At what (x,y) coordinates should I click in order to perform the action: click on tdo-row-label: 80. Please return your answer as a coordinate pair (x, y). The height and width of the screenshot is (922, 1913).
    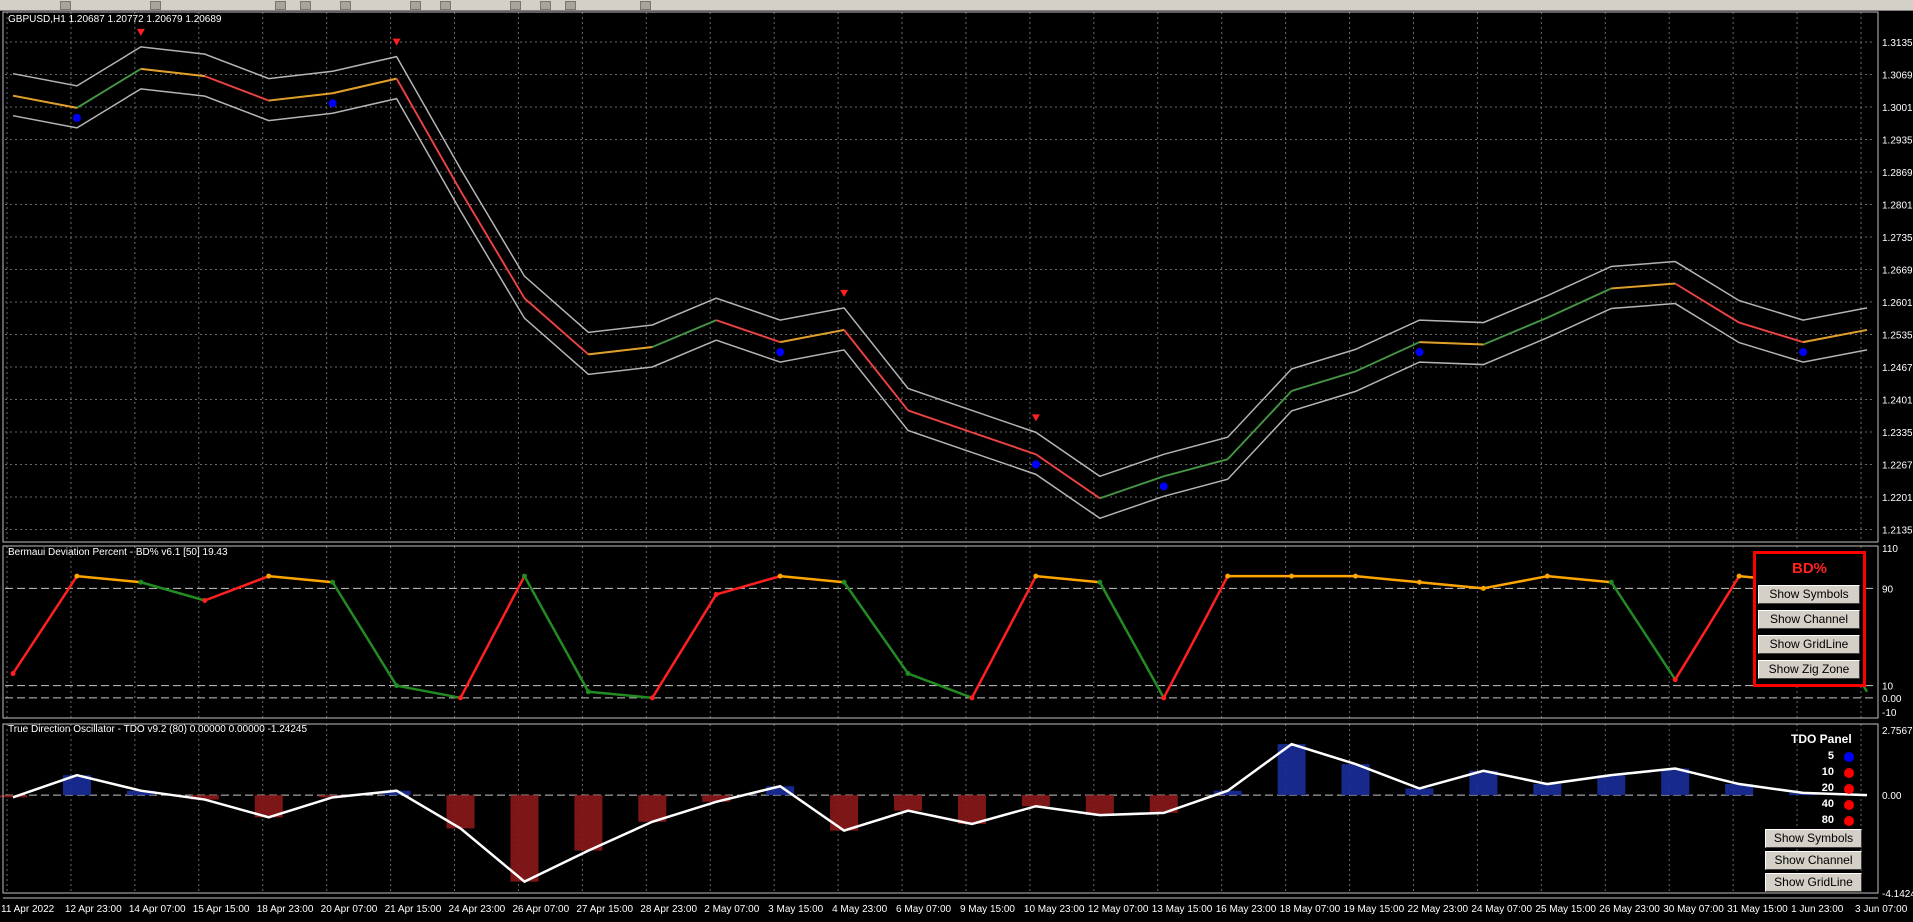
    Looking at the image, I should click on (1827, 820).